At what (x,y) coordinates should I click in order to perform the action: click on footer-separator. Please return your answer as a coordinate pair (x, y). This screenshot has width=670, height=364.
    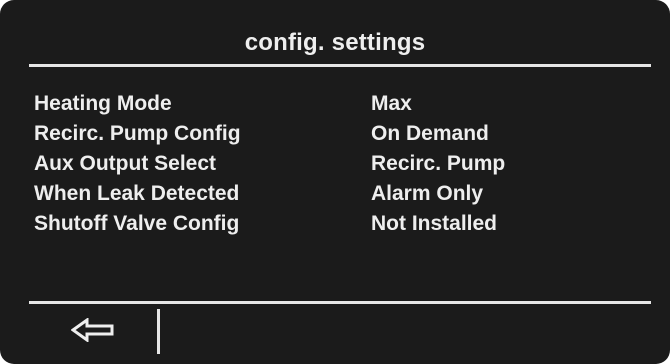
    Looking at the image, I should click on (158, 331).